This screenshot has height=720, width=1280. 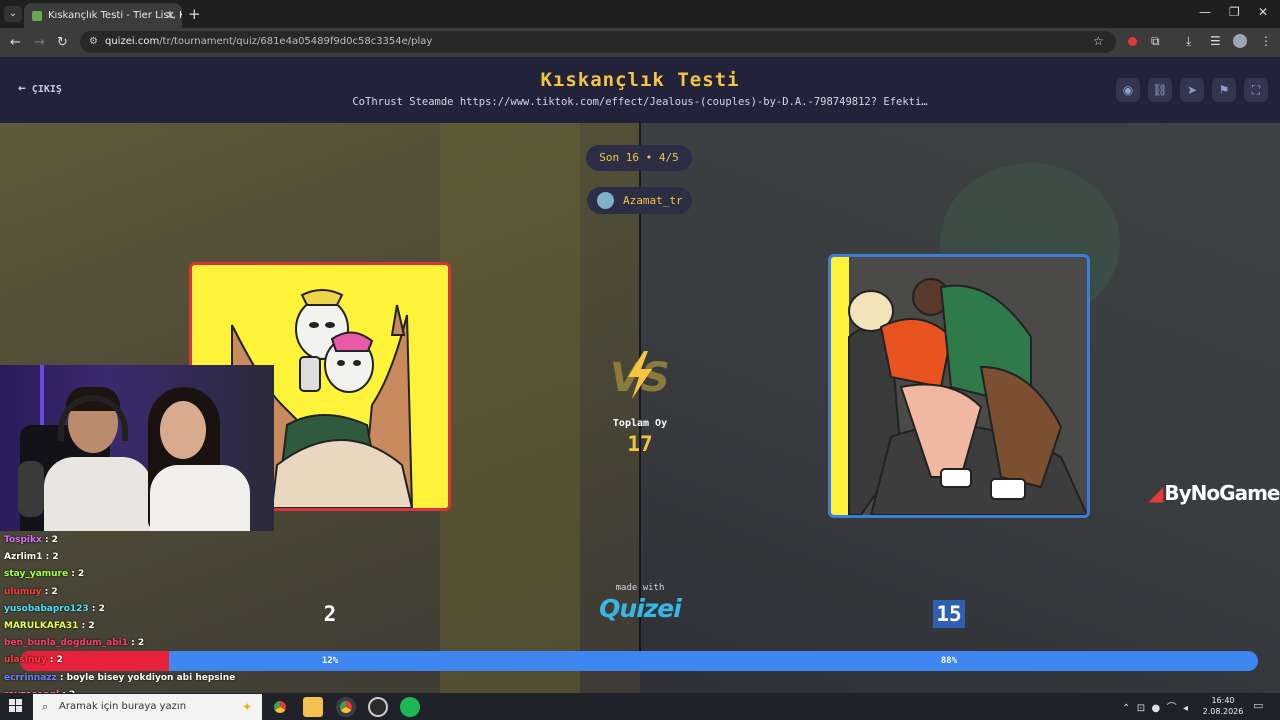 What do you see at coordinates (330, 661) in the screenshot?
I see `left-vote-percent: 12%` at bounding box center [330, 661].